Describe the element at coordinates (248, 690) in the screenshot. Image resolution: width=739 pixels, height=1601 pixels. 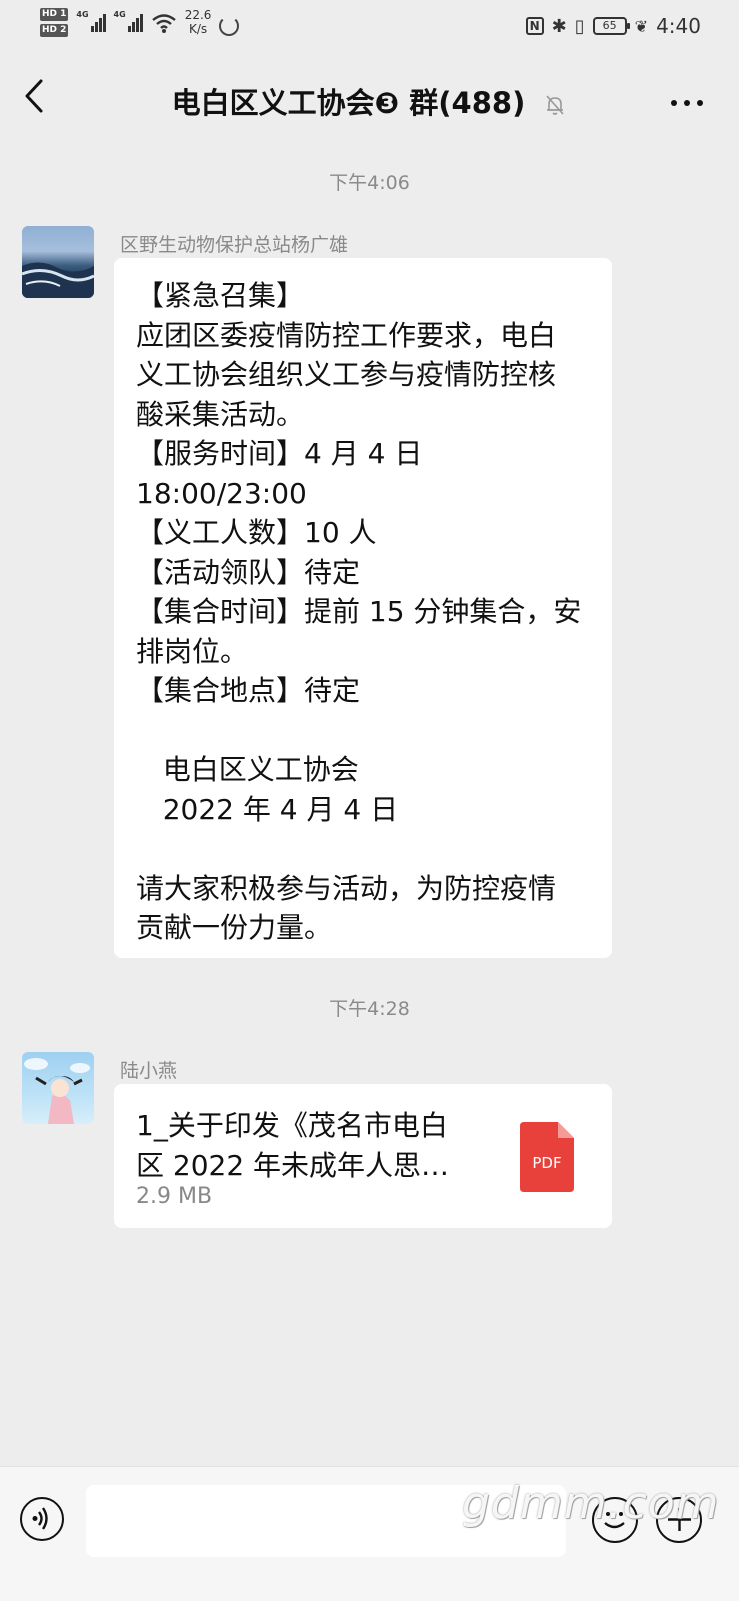
I see `message-line: 【集合地点】待定` at that location.